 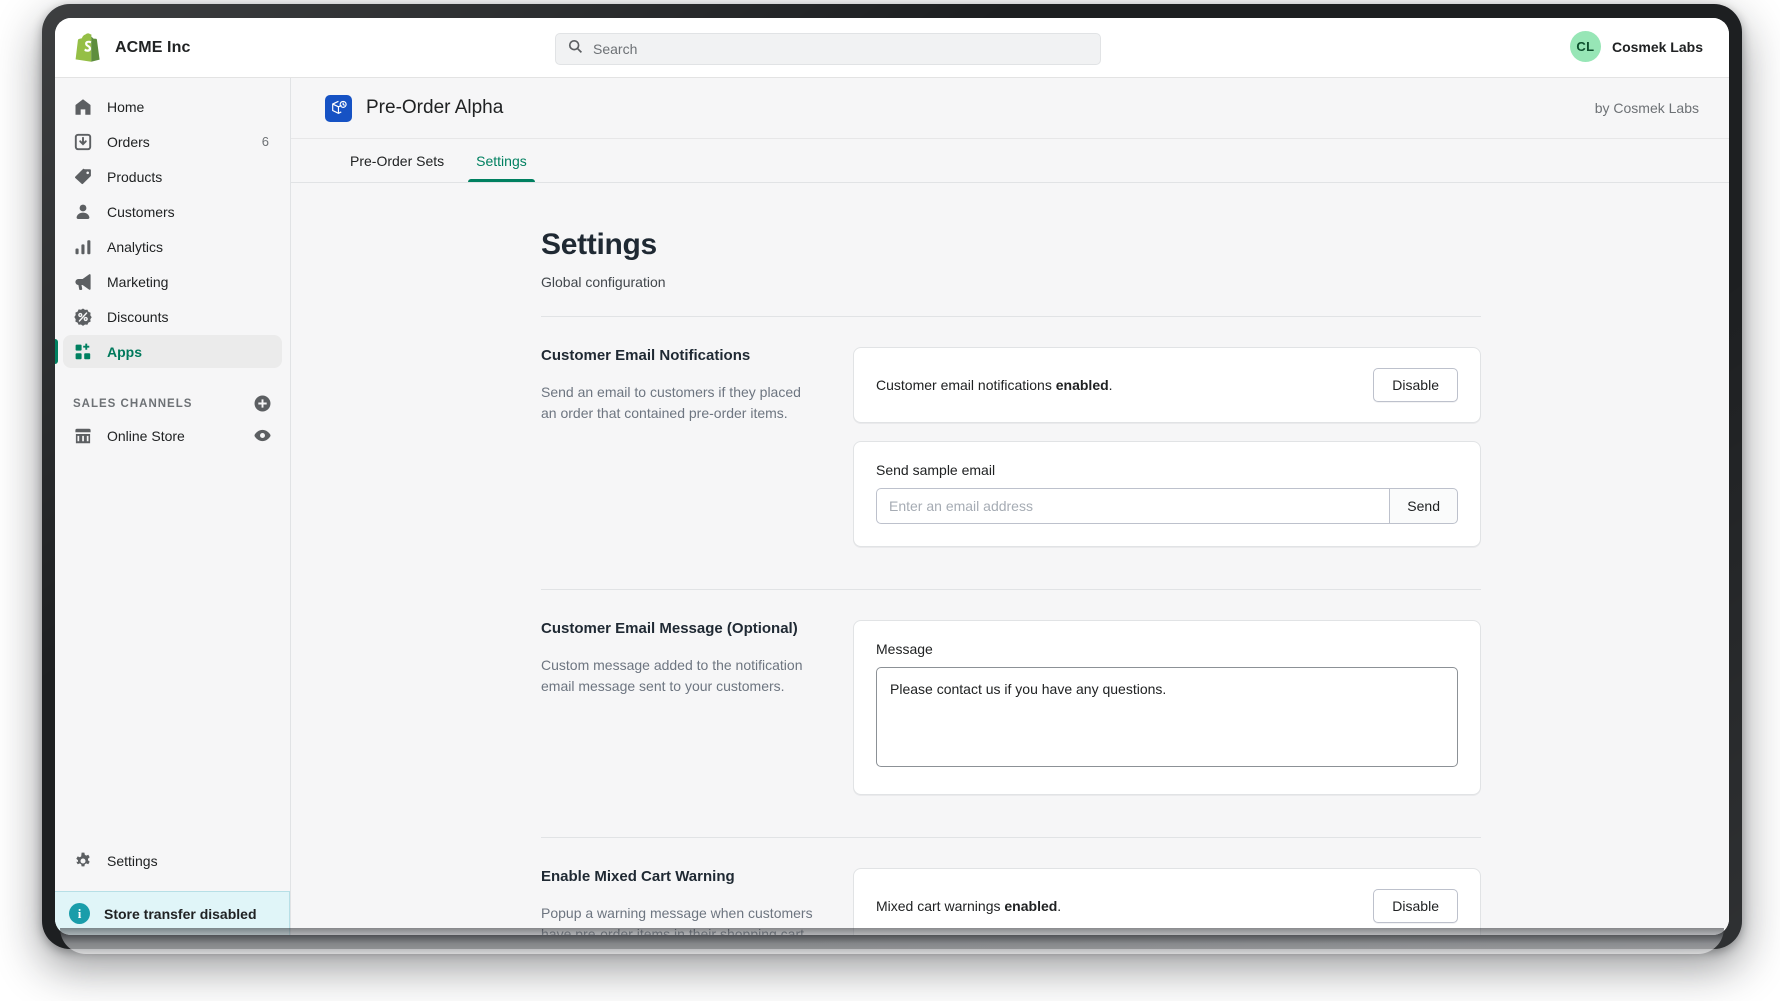 I want to click on sidebar-item-customers: Customers, so click(x=172, y=211).